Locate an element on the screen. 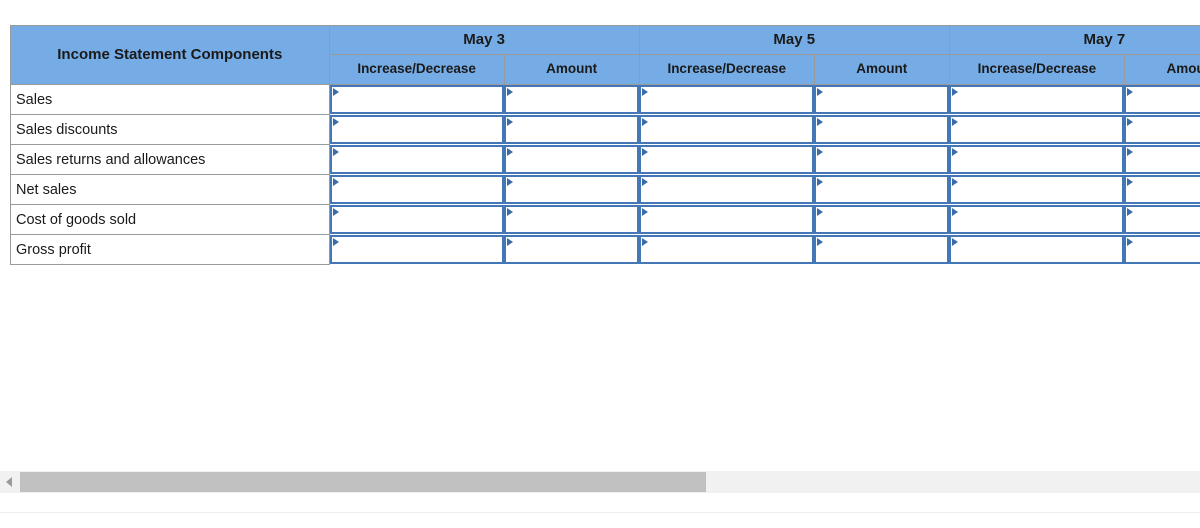 The height and width of the screenshot is (528, 1200). cell-net-sales-may7-increase-decrease is located at coordinates (1037, 190).